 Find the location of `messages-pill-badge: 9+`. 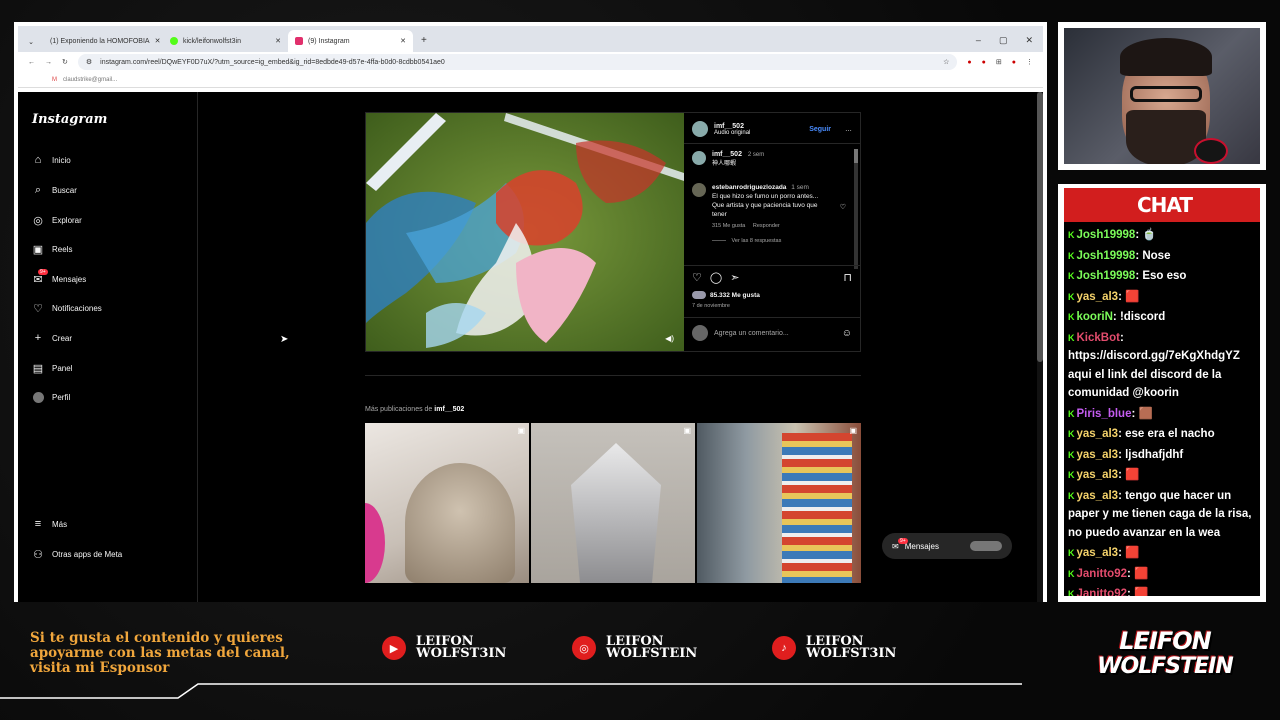

messages-pill-badge: 9+ is located at coordinates (903, 540).